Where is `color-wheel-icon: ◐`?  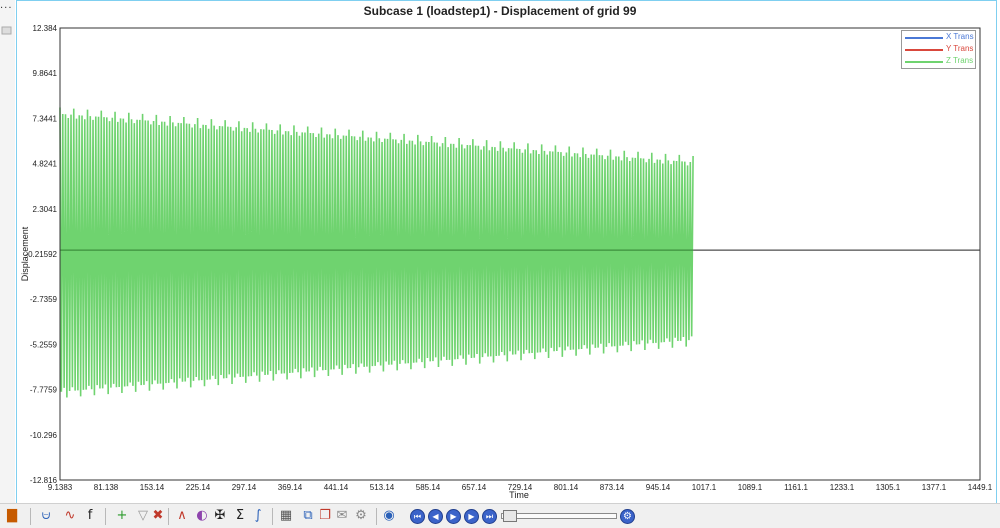
color-wheel-icon: ◐ is located at coordinates (202, 516).